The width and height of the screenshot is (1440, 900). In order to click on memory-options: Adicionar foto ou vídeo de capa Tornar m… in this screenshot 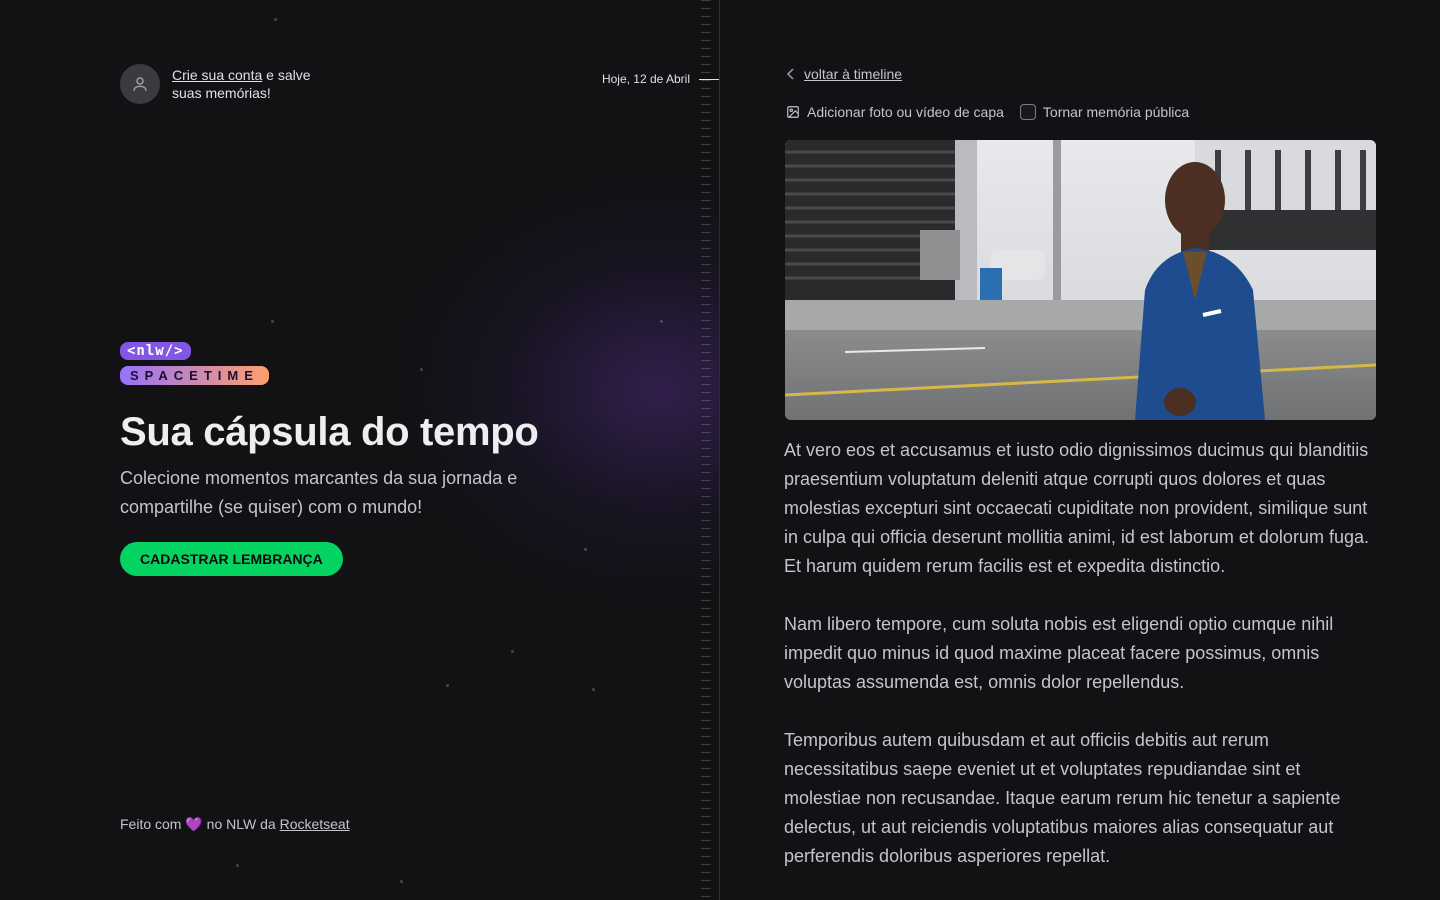, I will do `click(987, 112)`.